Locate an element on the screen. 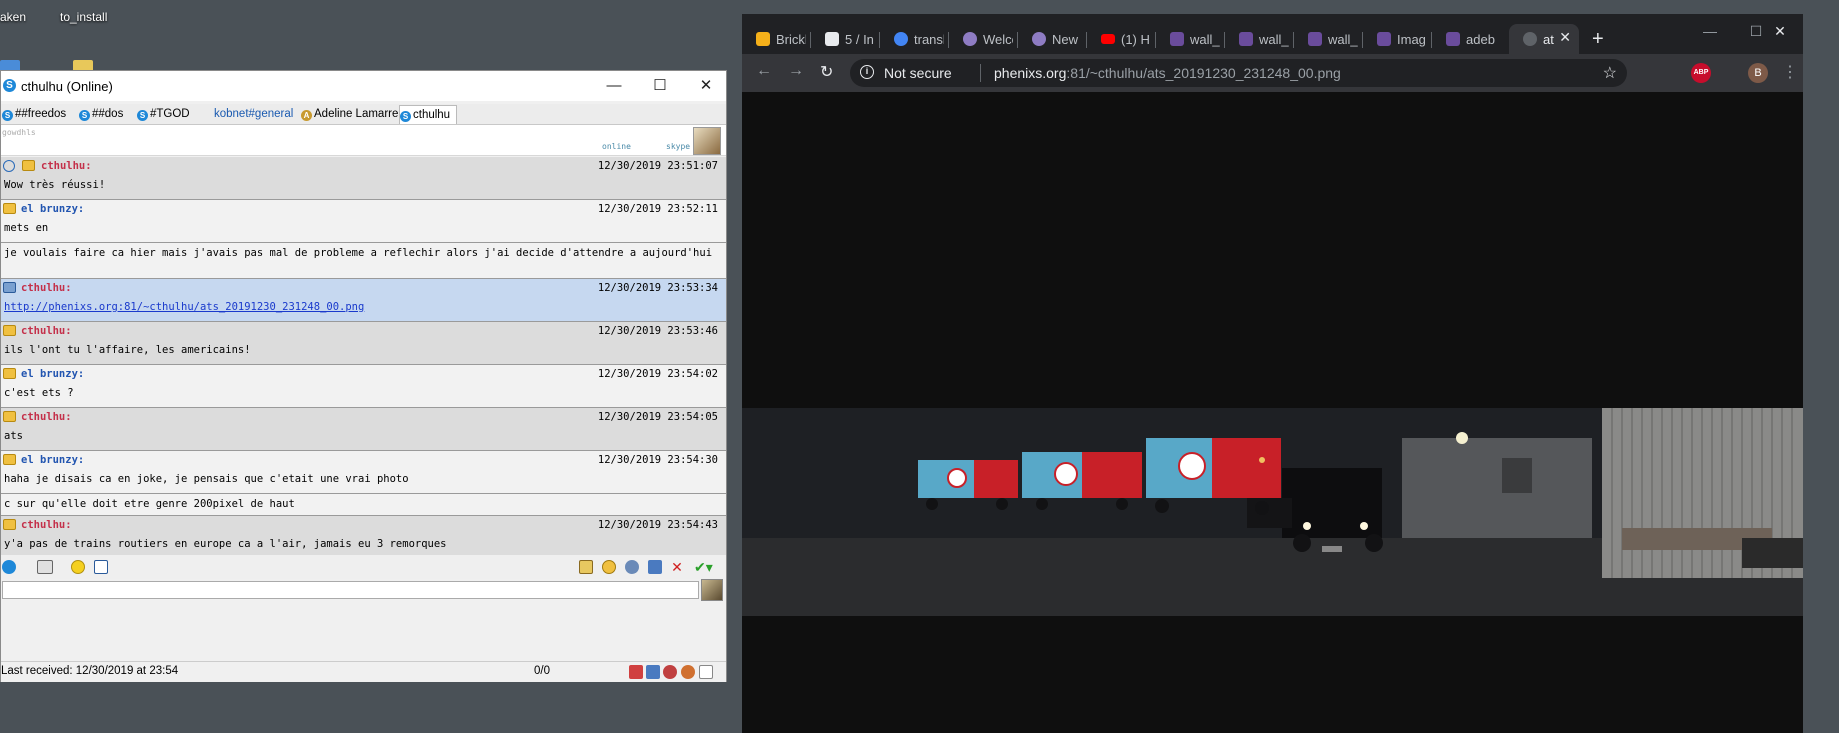  browser-tab: transl is located at coordinates (914, 39).